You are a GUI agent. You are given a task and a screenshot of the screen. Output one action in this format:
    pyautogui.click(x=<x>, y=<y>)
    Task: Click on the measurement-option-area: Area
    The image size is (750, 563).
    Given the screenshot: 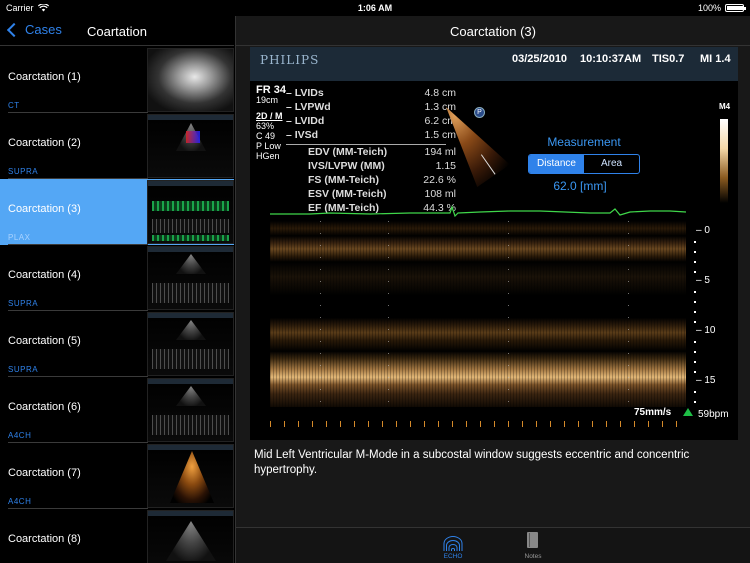 What is the action you would take?
    pyautogui.click(x=611, y=164)
    